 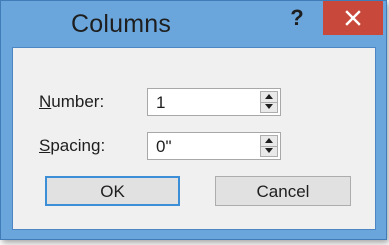 What do you see at coordinates (45, 145) in the screenshot?
I see `spacing-label-accelerator: S` at bounding box center [45, 145].